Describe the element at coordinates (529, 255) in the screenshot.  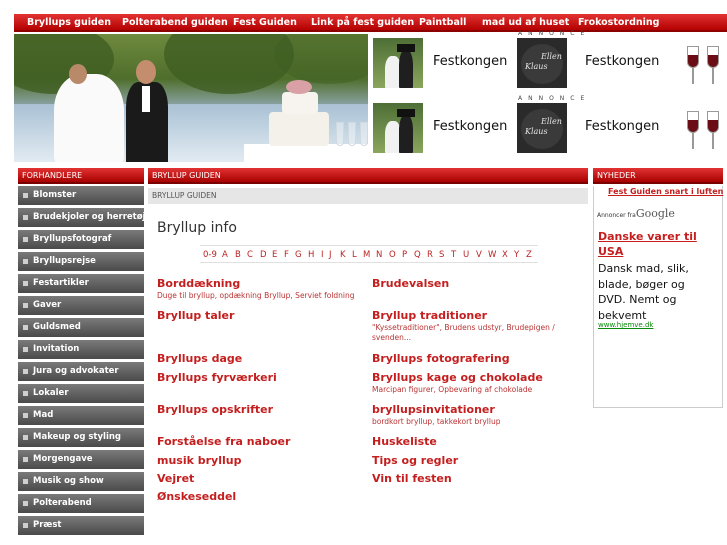
I see `alpha-z: Z` at that location.